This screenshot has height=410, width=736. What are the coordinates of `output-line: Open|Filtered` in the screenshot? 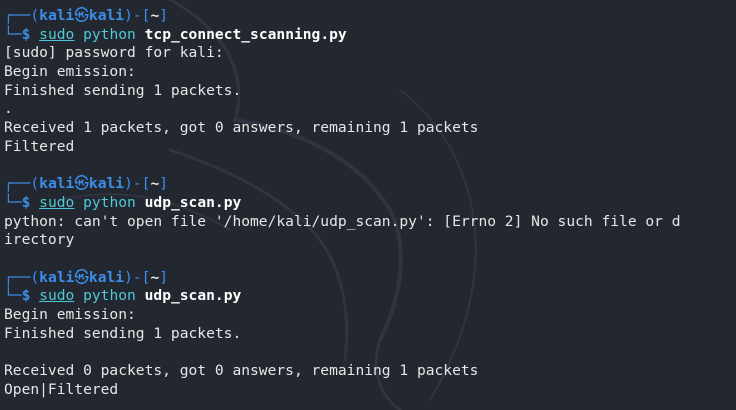 It's located at (369, 390).